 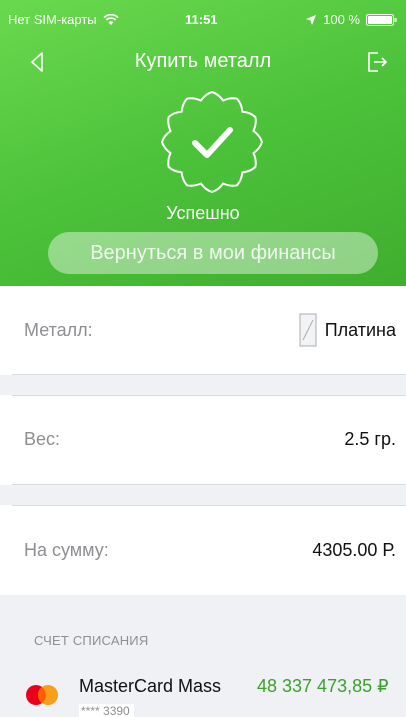 What do you see at coordinates (360, 330) in the screenshot?
I see `metal-value: Платина` at bounding box center [360, 330].